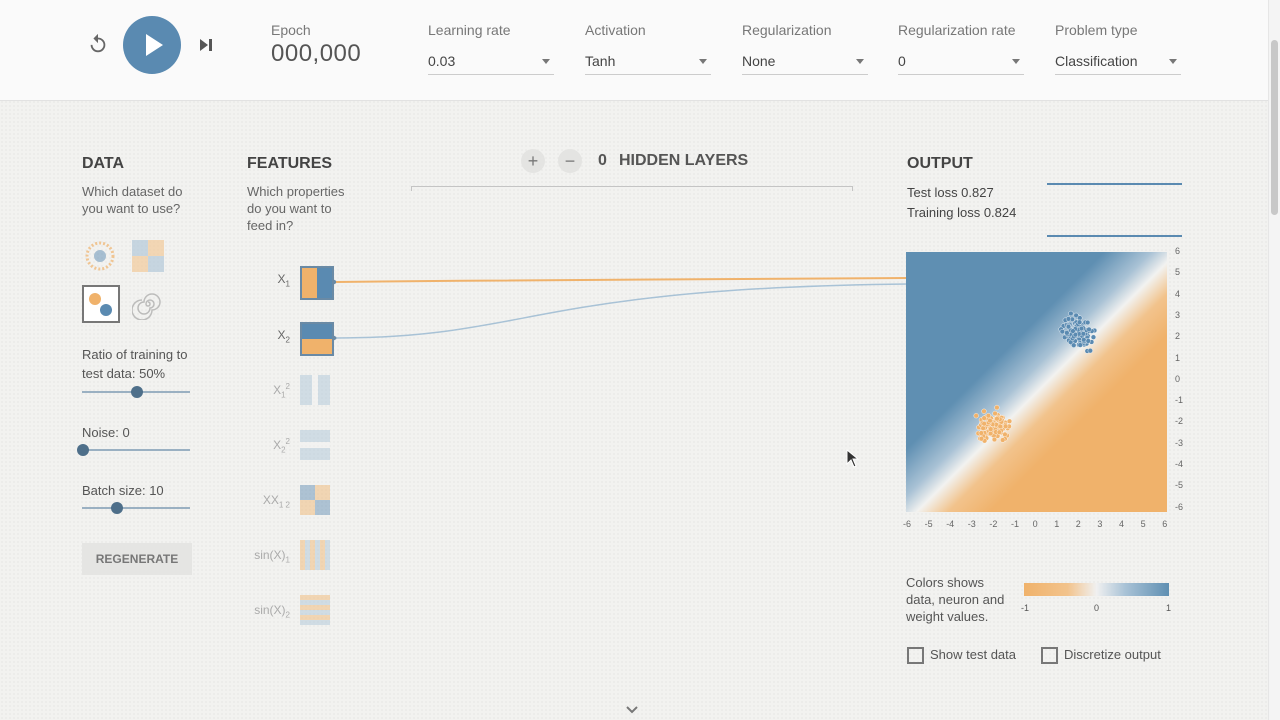 The width and height of the screenshot is (1280, 720). Describe the element at coordinates (137, 392) in the screenshot. I see `ratio-slider-knob` at that location.